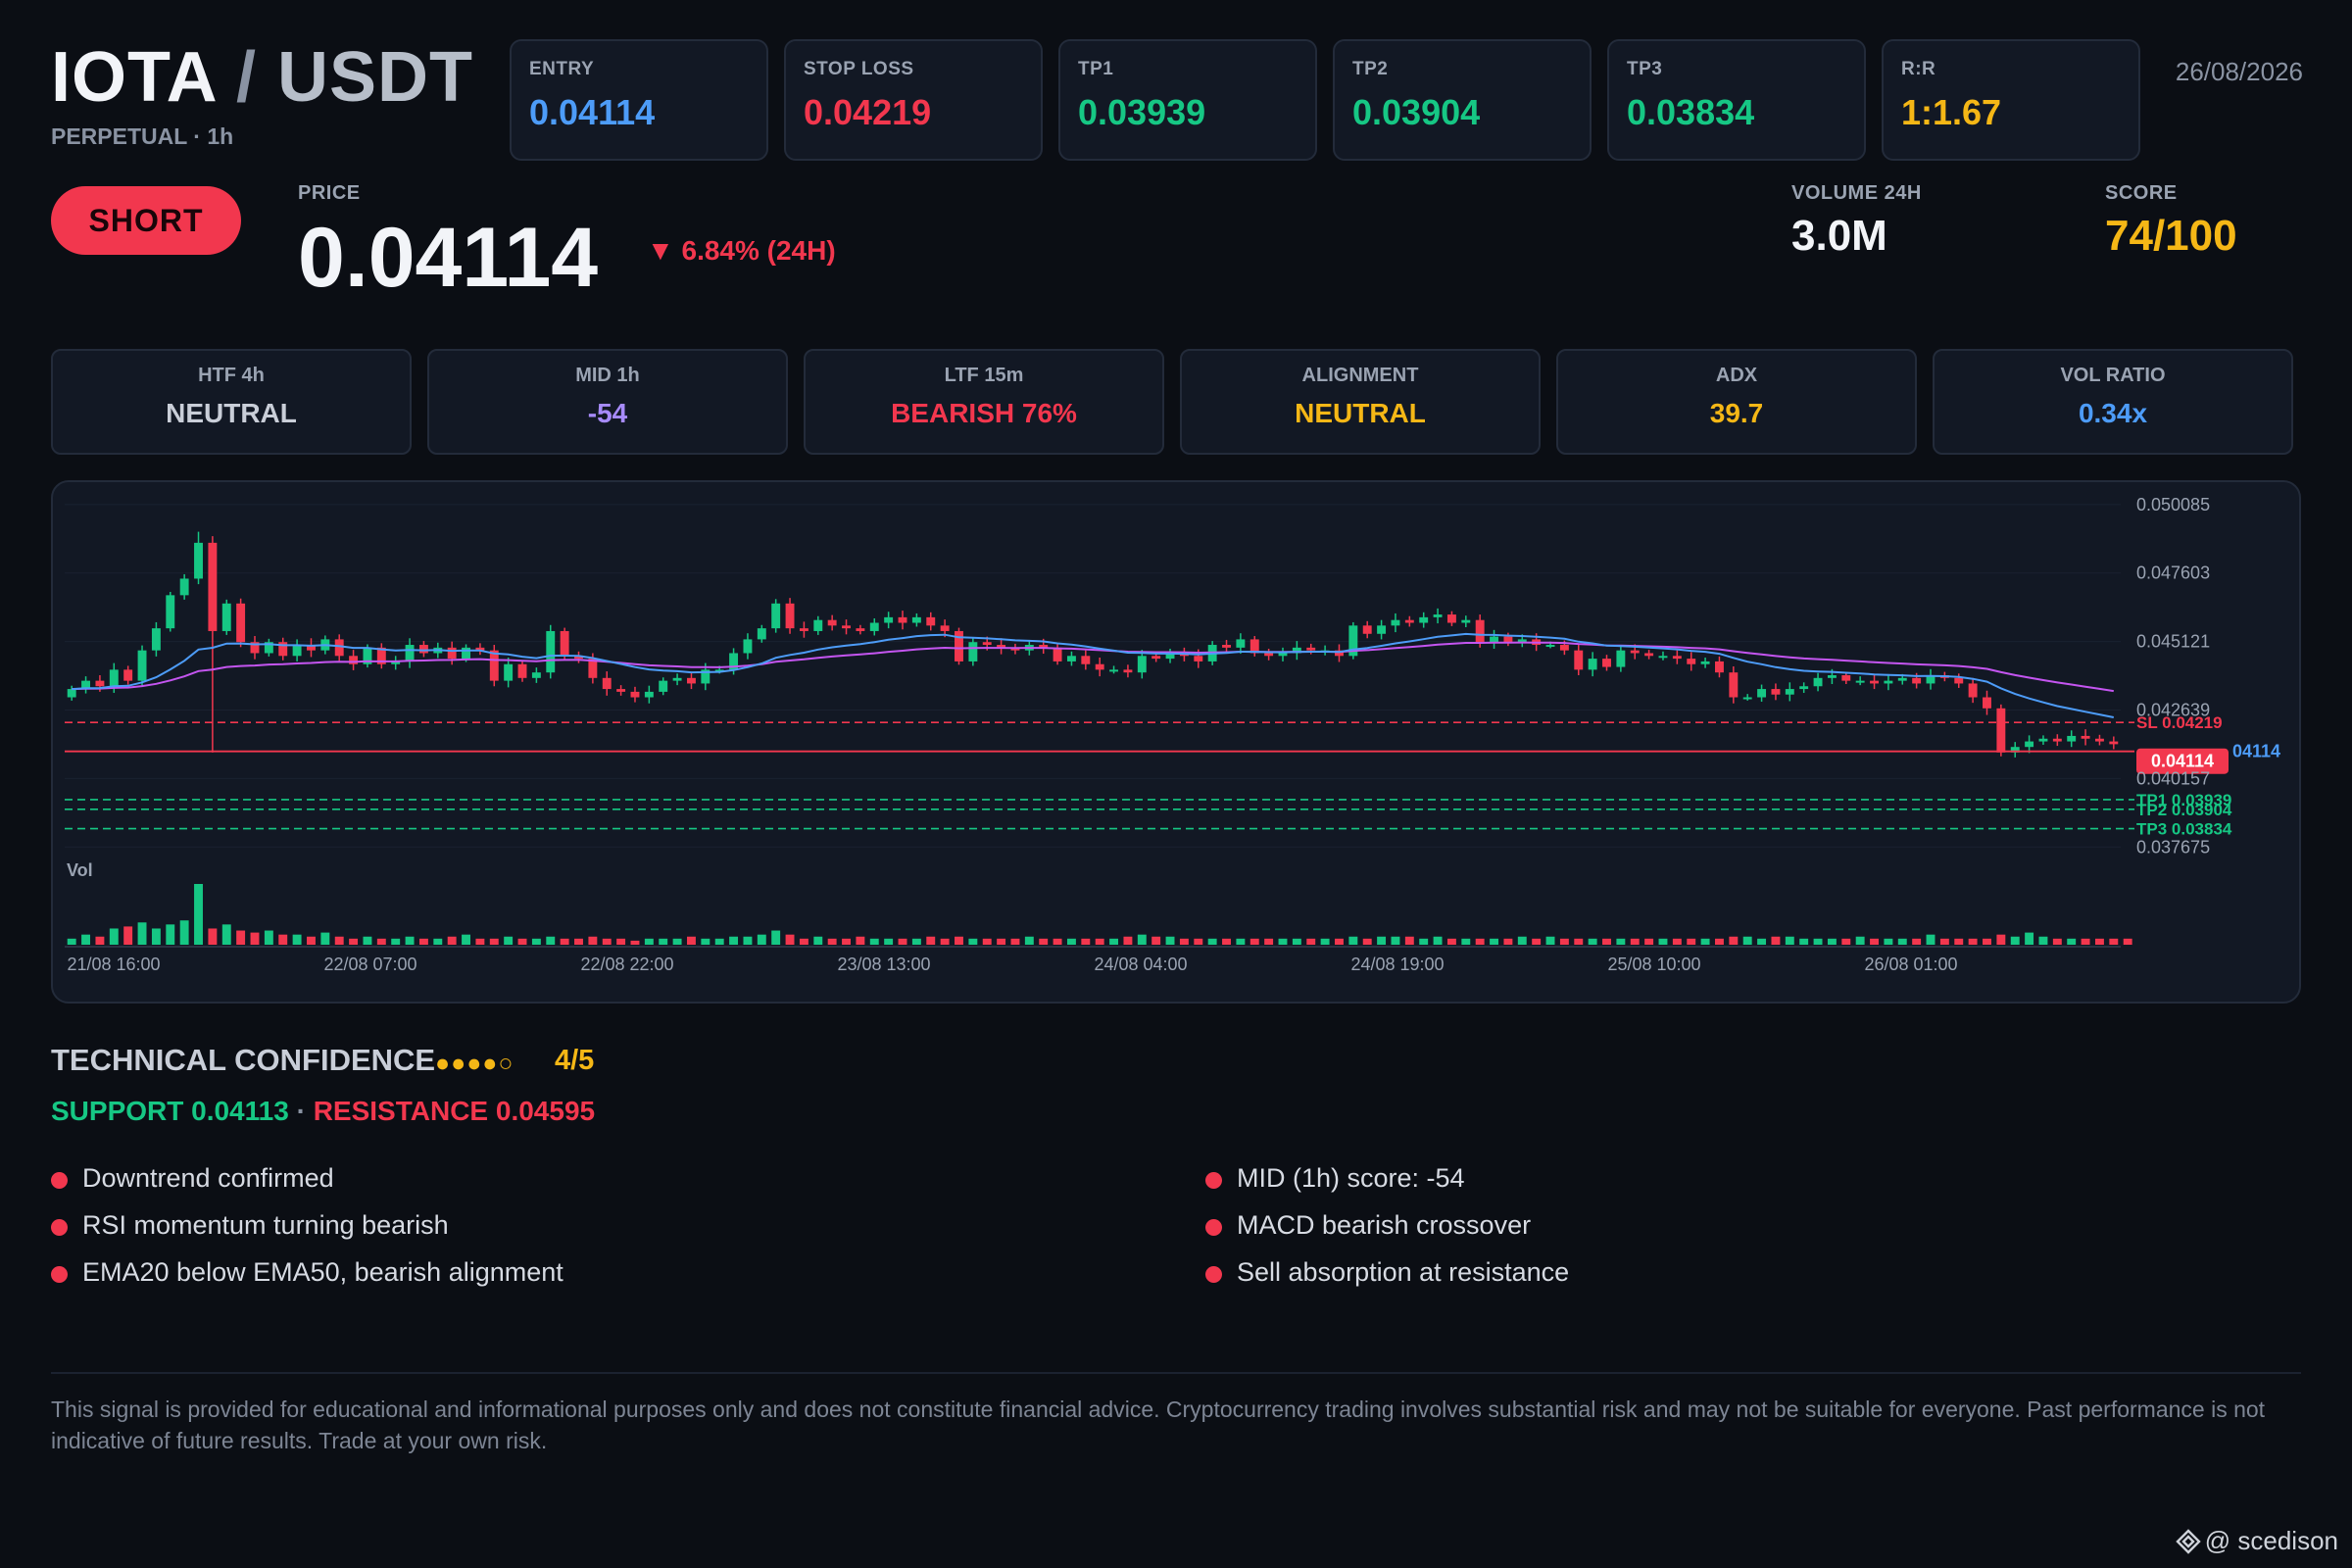 This screenshot has width=2352, height=1568. Describe the element at coordinates (626, 964) in the screenshot. I see `x-tick-label: 22/08 22:00` at that location.